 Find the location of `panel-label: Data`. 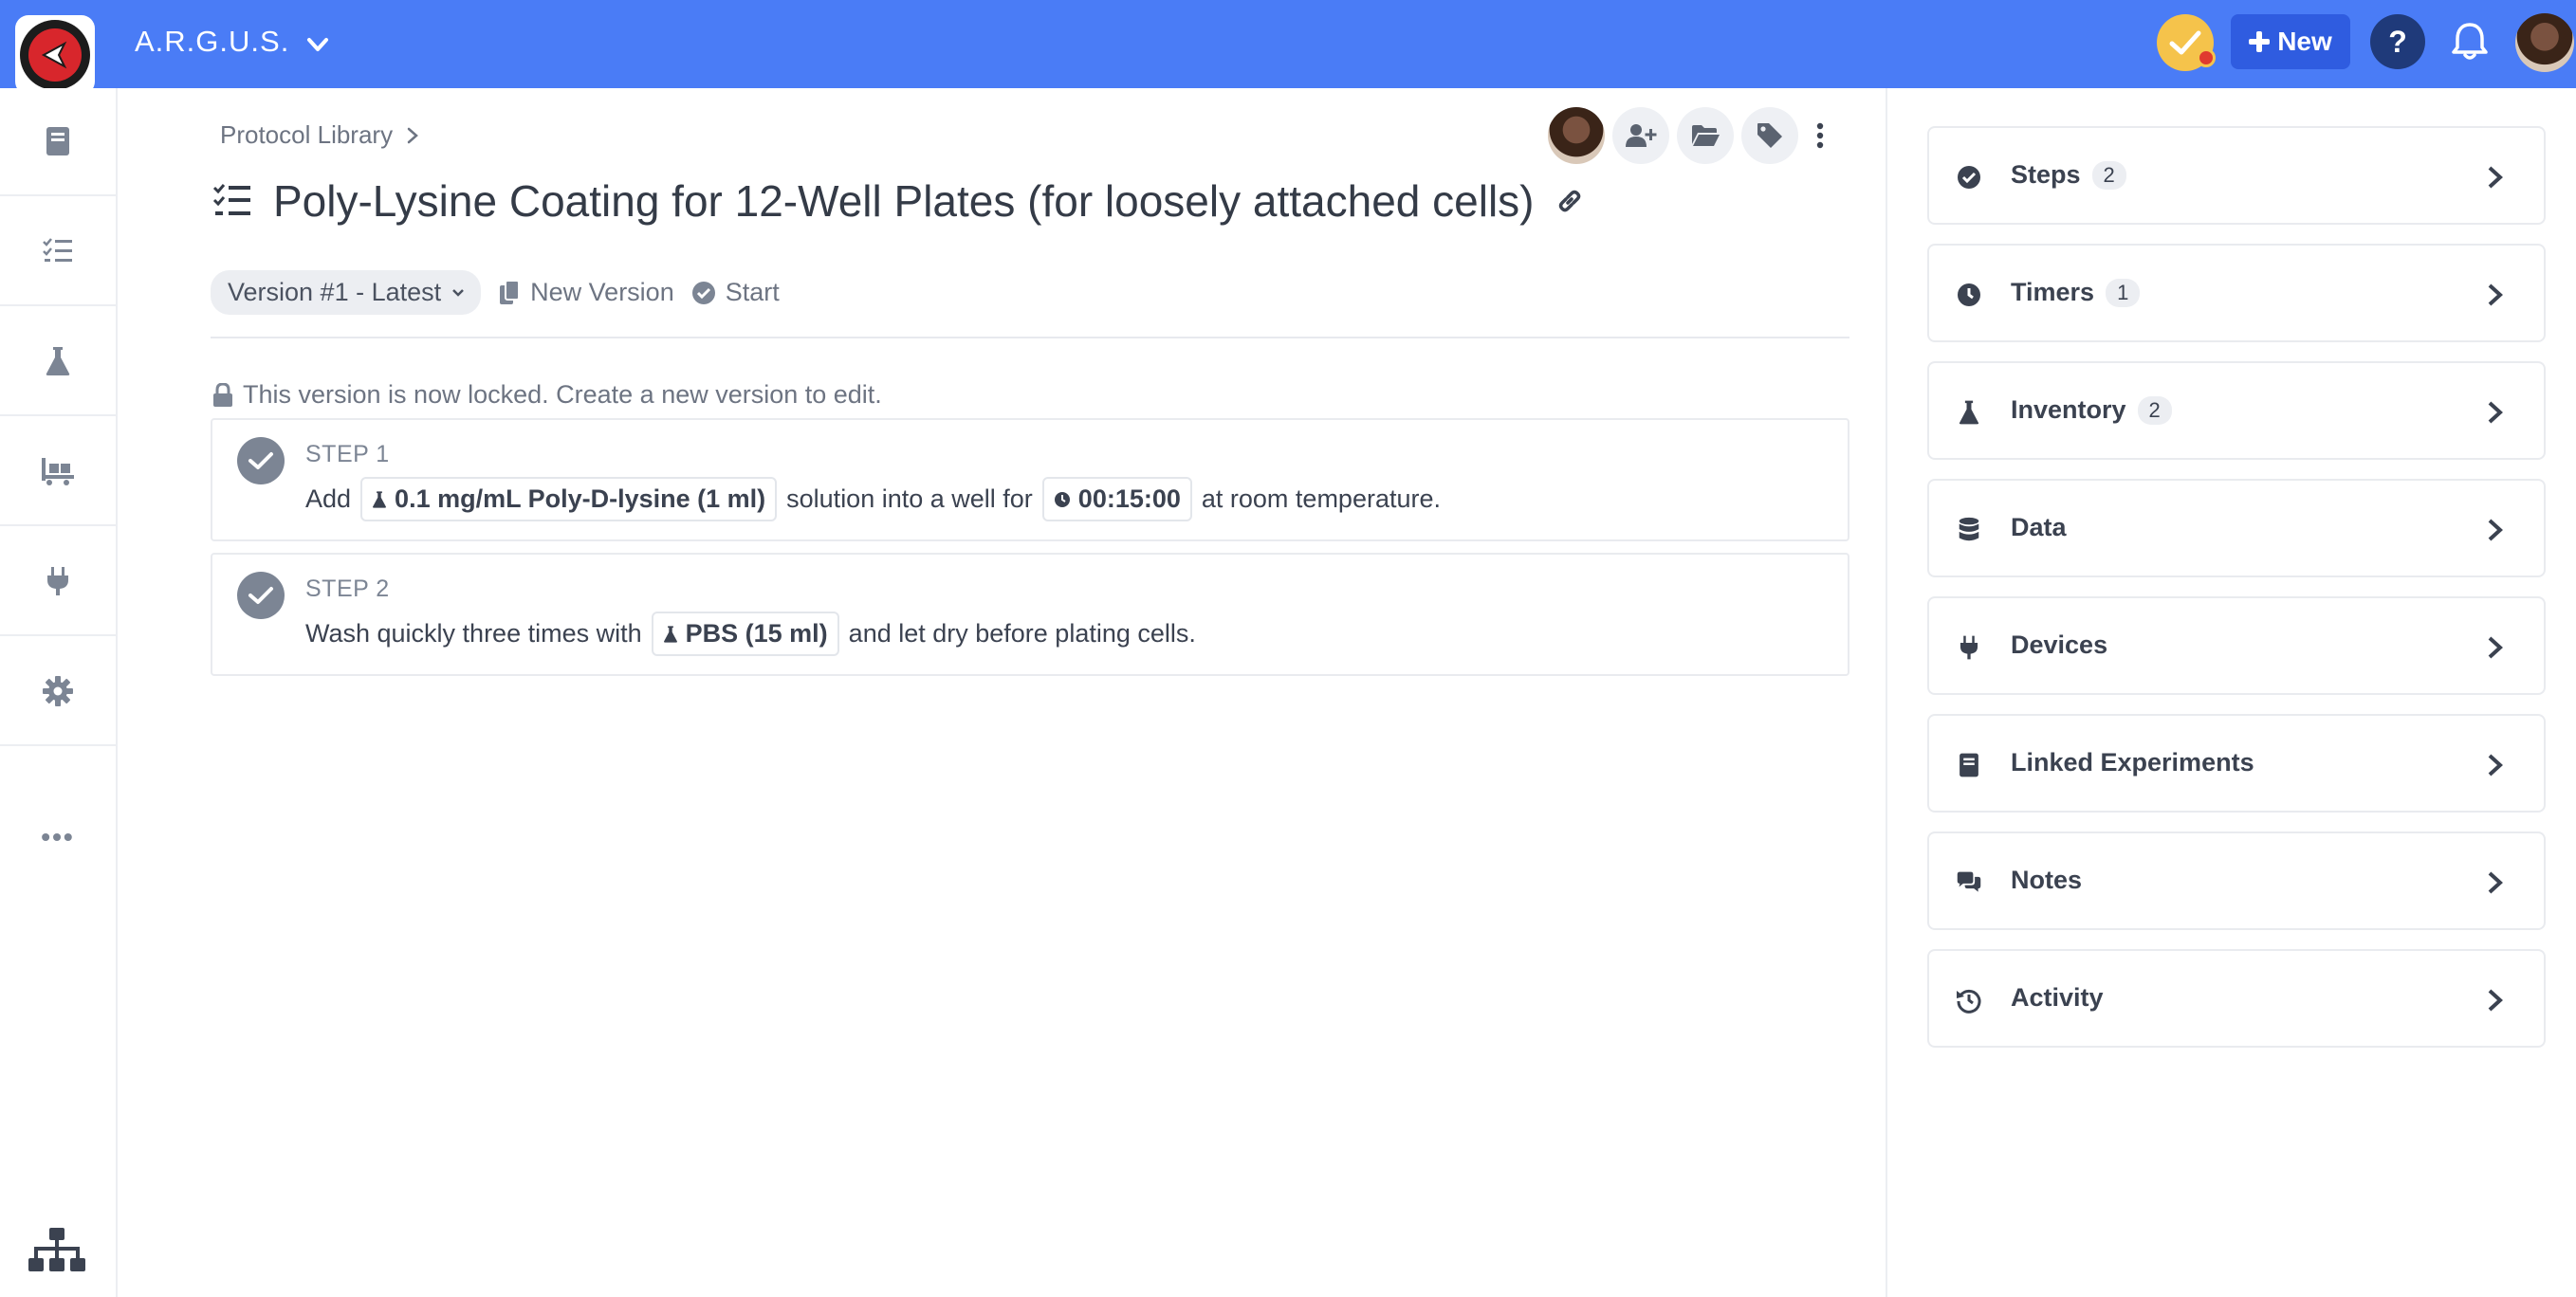

panel-label: Data is located at coordinates (2039, 527).